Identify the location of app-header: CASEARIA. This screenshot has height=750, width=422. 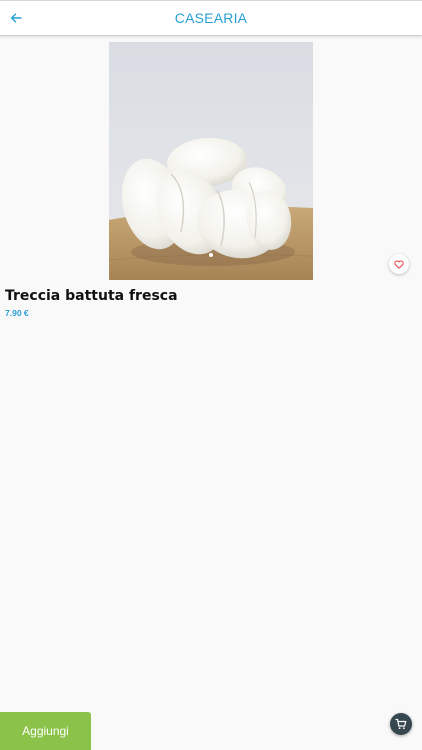
(211, 18).